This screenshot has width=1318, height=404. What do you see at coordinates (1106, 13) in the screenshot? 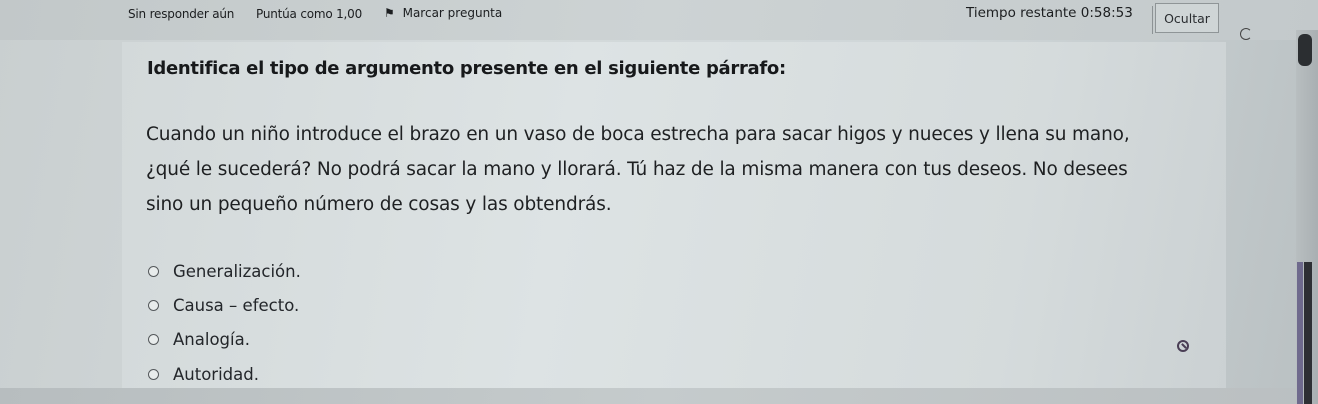
I see `timer-value: 0:58:53` at bounding box center [1106, 13].